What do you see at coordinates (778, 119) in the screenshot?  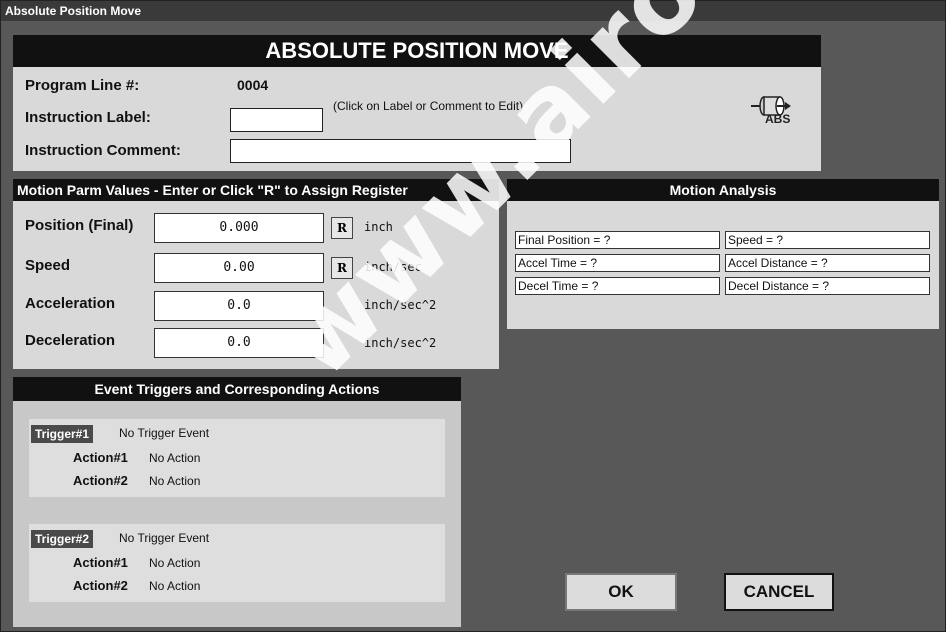 I see `abs-icon-text: ABS` at bounding box center [778, 119].